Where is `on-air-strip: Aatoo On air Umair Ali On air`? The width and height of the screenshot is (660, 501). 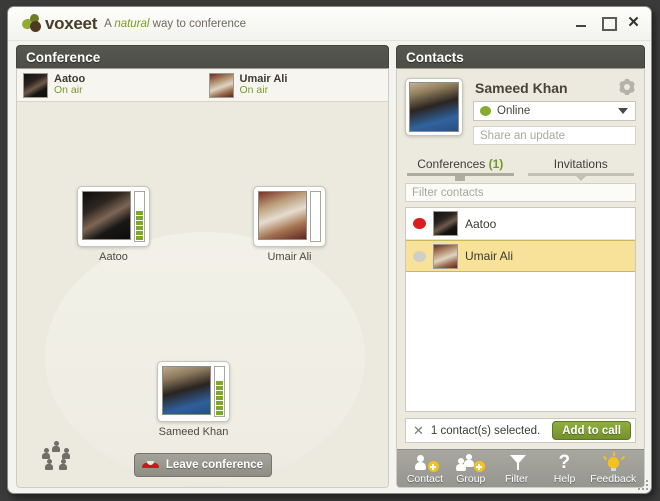 on-air-strip: Aatoo On air Umair Ali On air is located at coordinates (202, 85).